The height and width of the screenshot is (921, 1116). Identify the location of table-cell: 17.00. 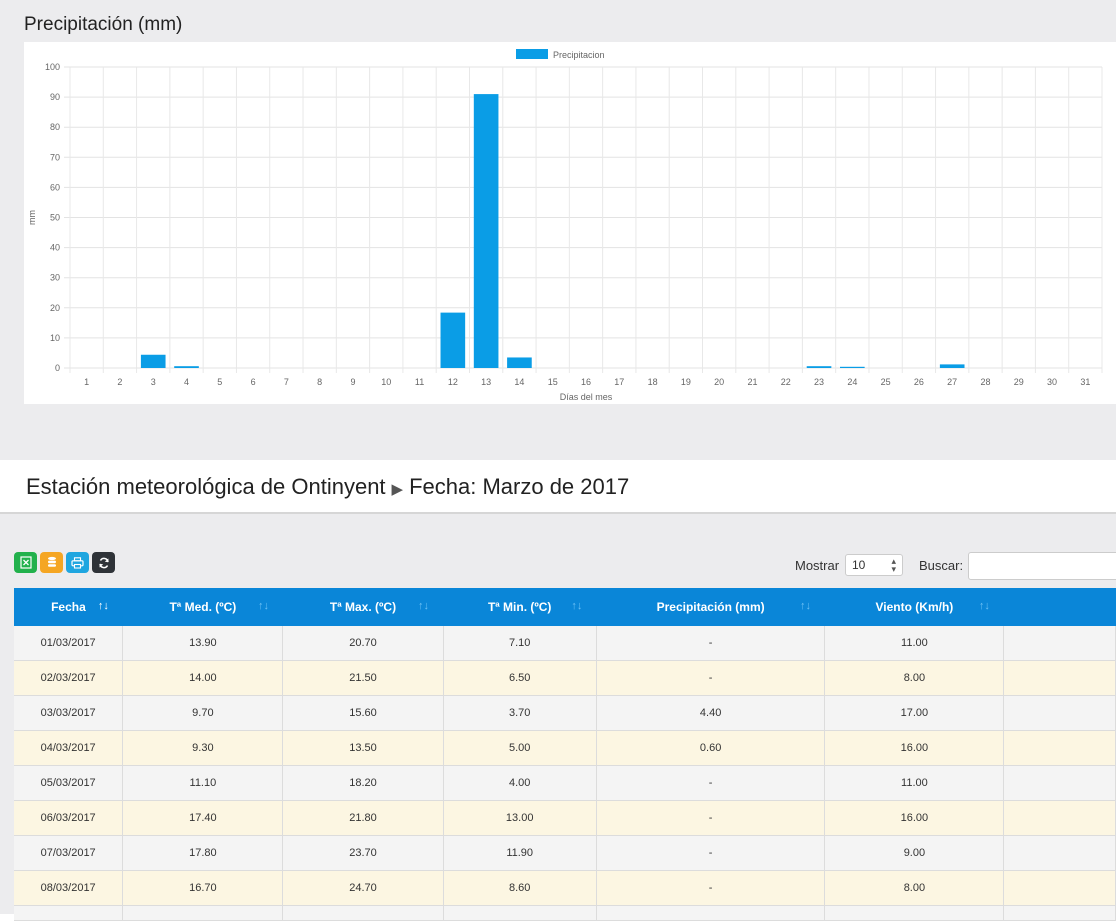
(914, 713).